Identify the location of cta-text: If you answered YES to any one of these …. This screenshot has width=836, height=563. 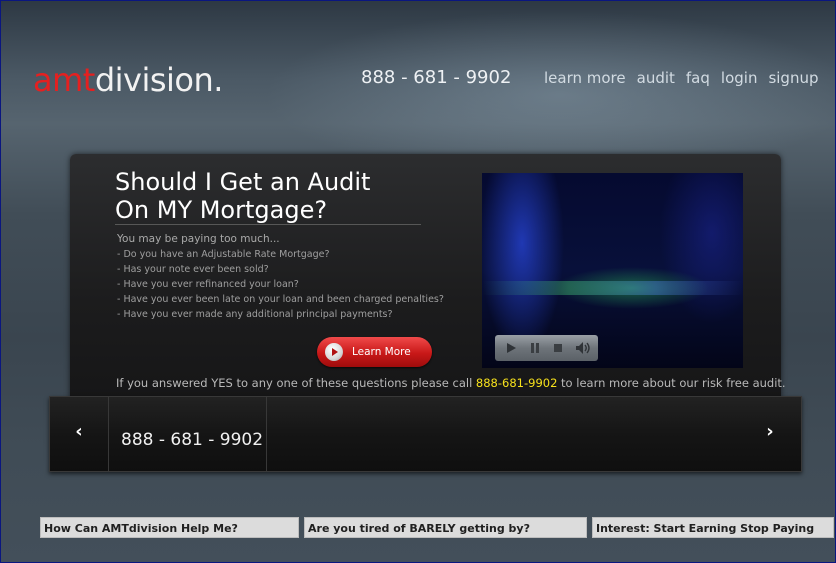
(451, 383).